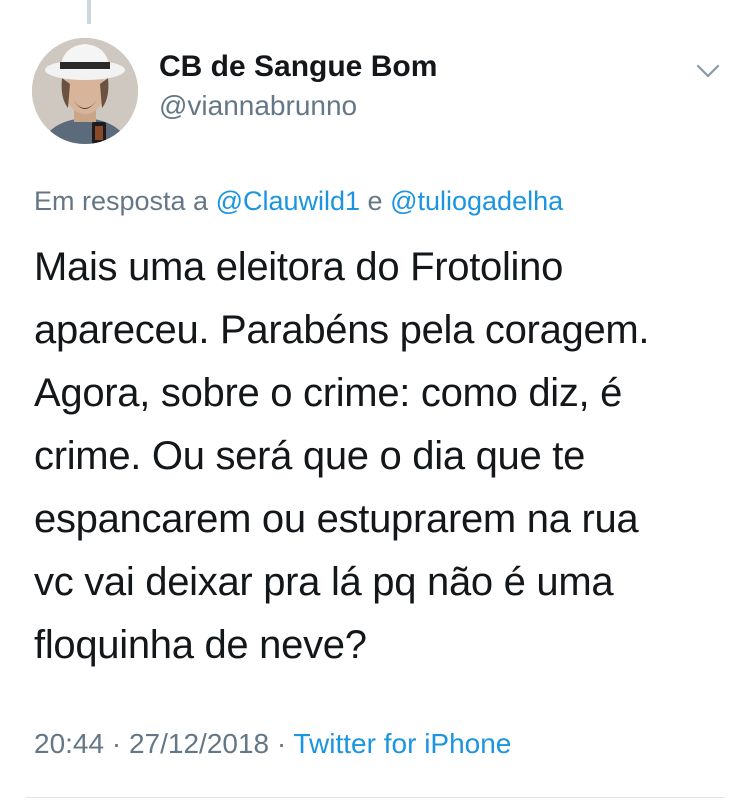 The height and width of the screenshot is (807, 750). I want to click on reply-context: Em resposta a @Clauwild1 e @tuliogadelha, so click(298, 201).